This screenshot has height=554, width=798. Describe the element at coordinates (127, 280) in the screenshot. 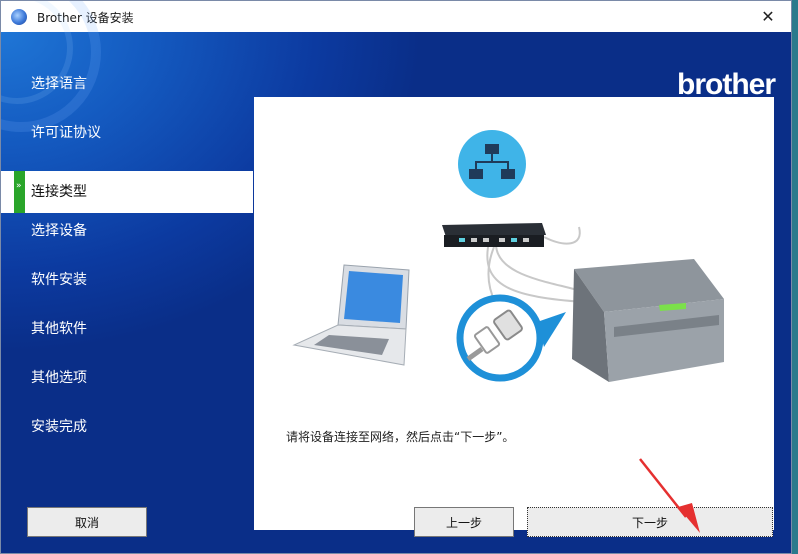

I see `sidebar-item-software-install: 软件安装` at that location.